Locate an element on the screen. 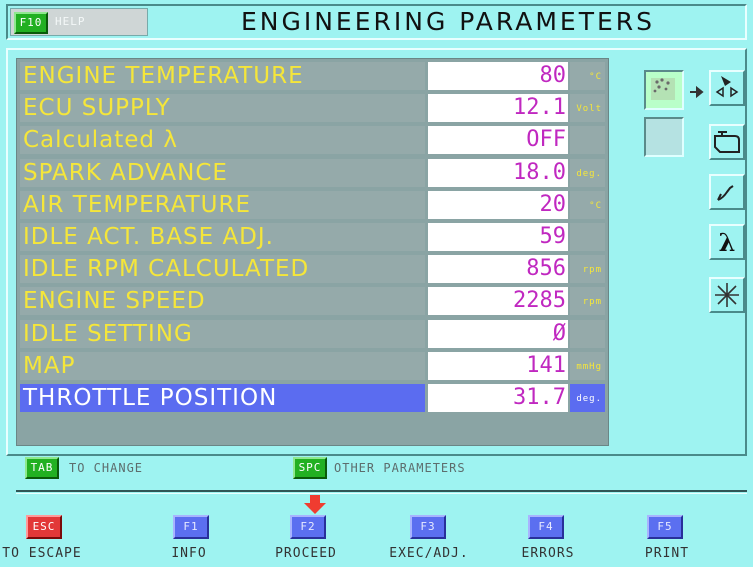  parameter-row: SPARK ADVANCE 18.0 deg. is located at coordinates (312, 173).